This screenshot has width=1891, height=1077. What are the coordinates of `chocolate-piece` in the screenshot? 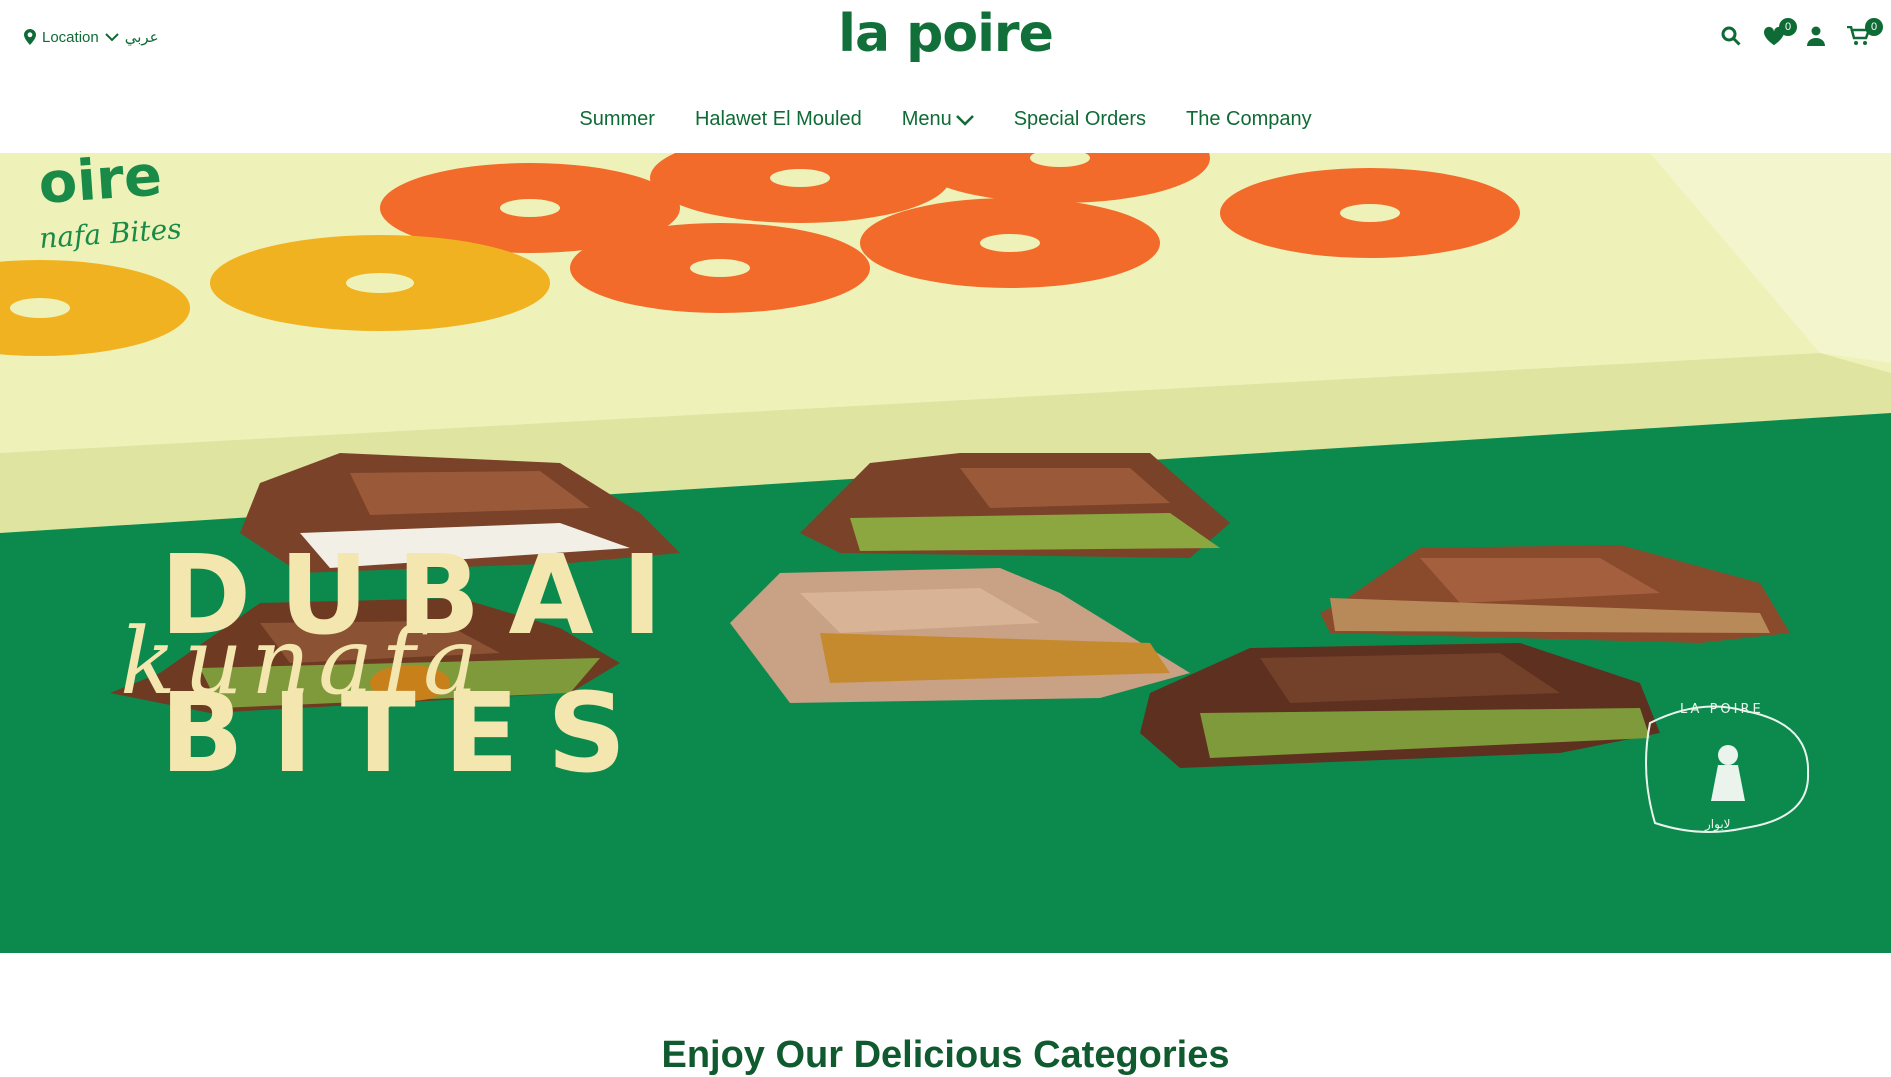 It's located at (1015, 505).